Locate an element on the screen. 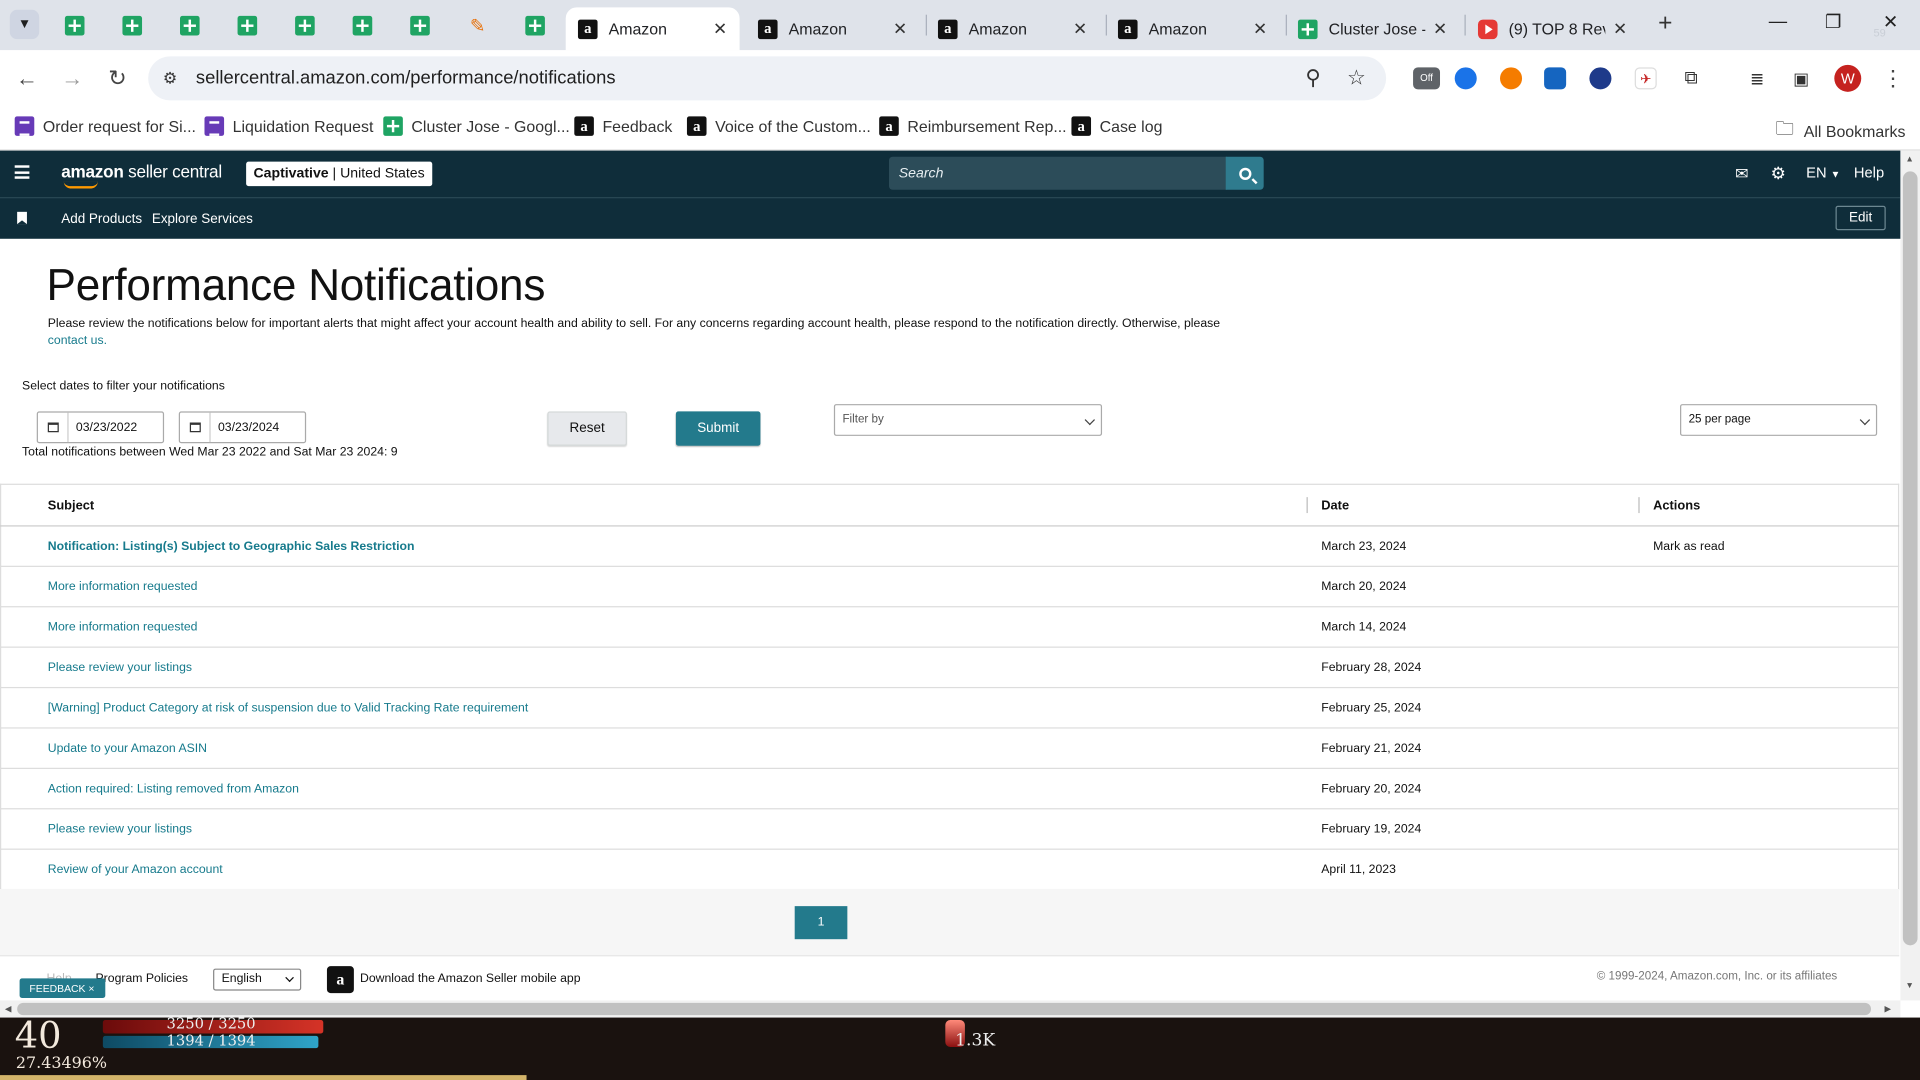 This screenshot has width=1920, height=1080. minimize-button: — is located at coordinates (1778, 21).